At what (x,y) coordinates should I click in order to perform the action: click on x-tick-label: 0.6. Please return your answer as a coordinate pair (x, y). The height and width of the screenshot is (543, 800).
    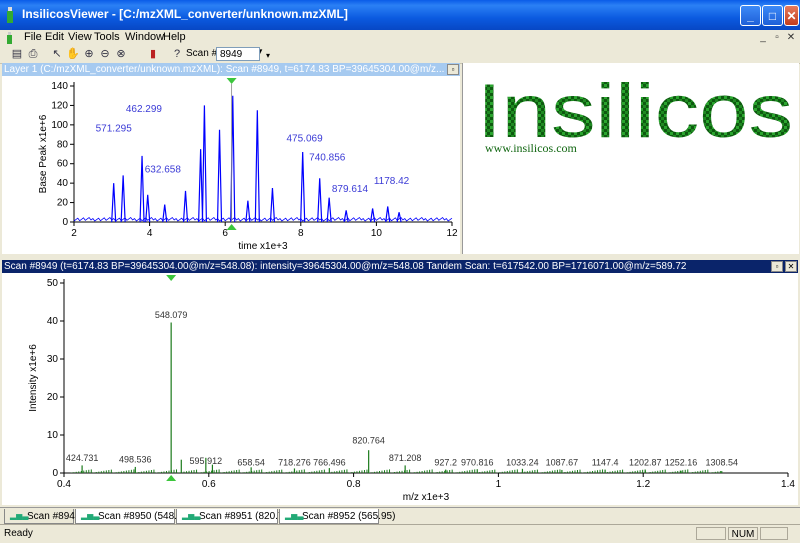
    Looking at the image, I should click on (209, 484).